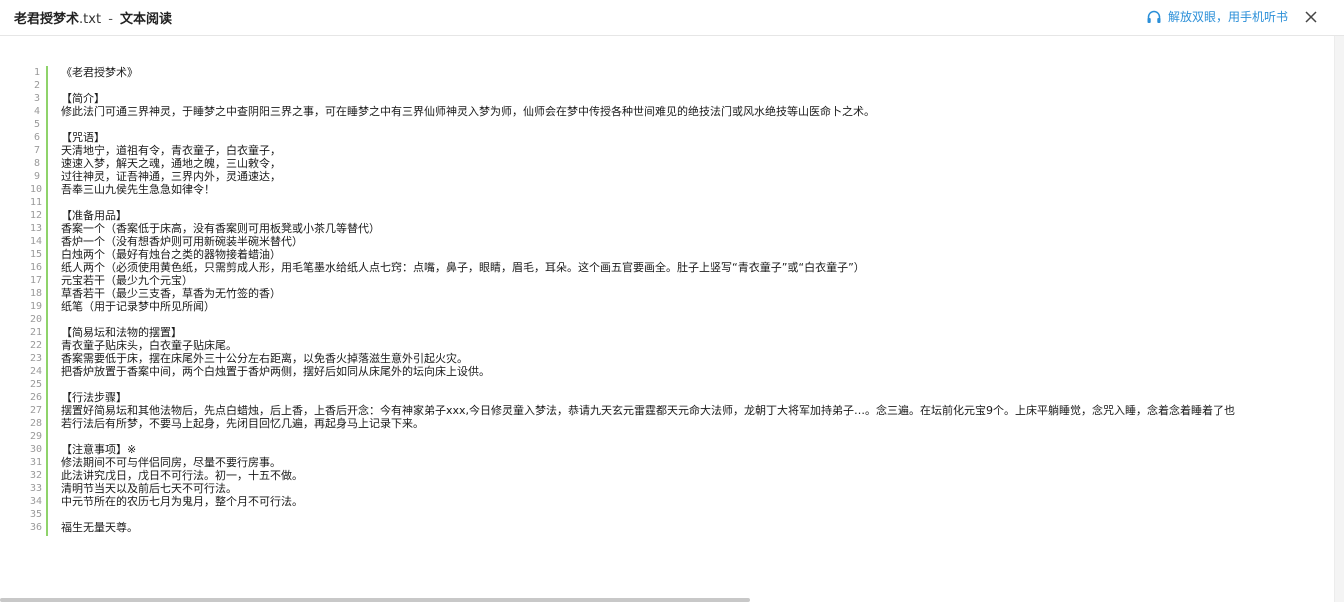  I want to click on line-number: 8, so click(36, 163).